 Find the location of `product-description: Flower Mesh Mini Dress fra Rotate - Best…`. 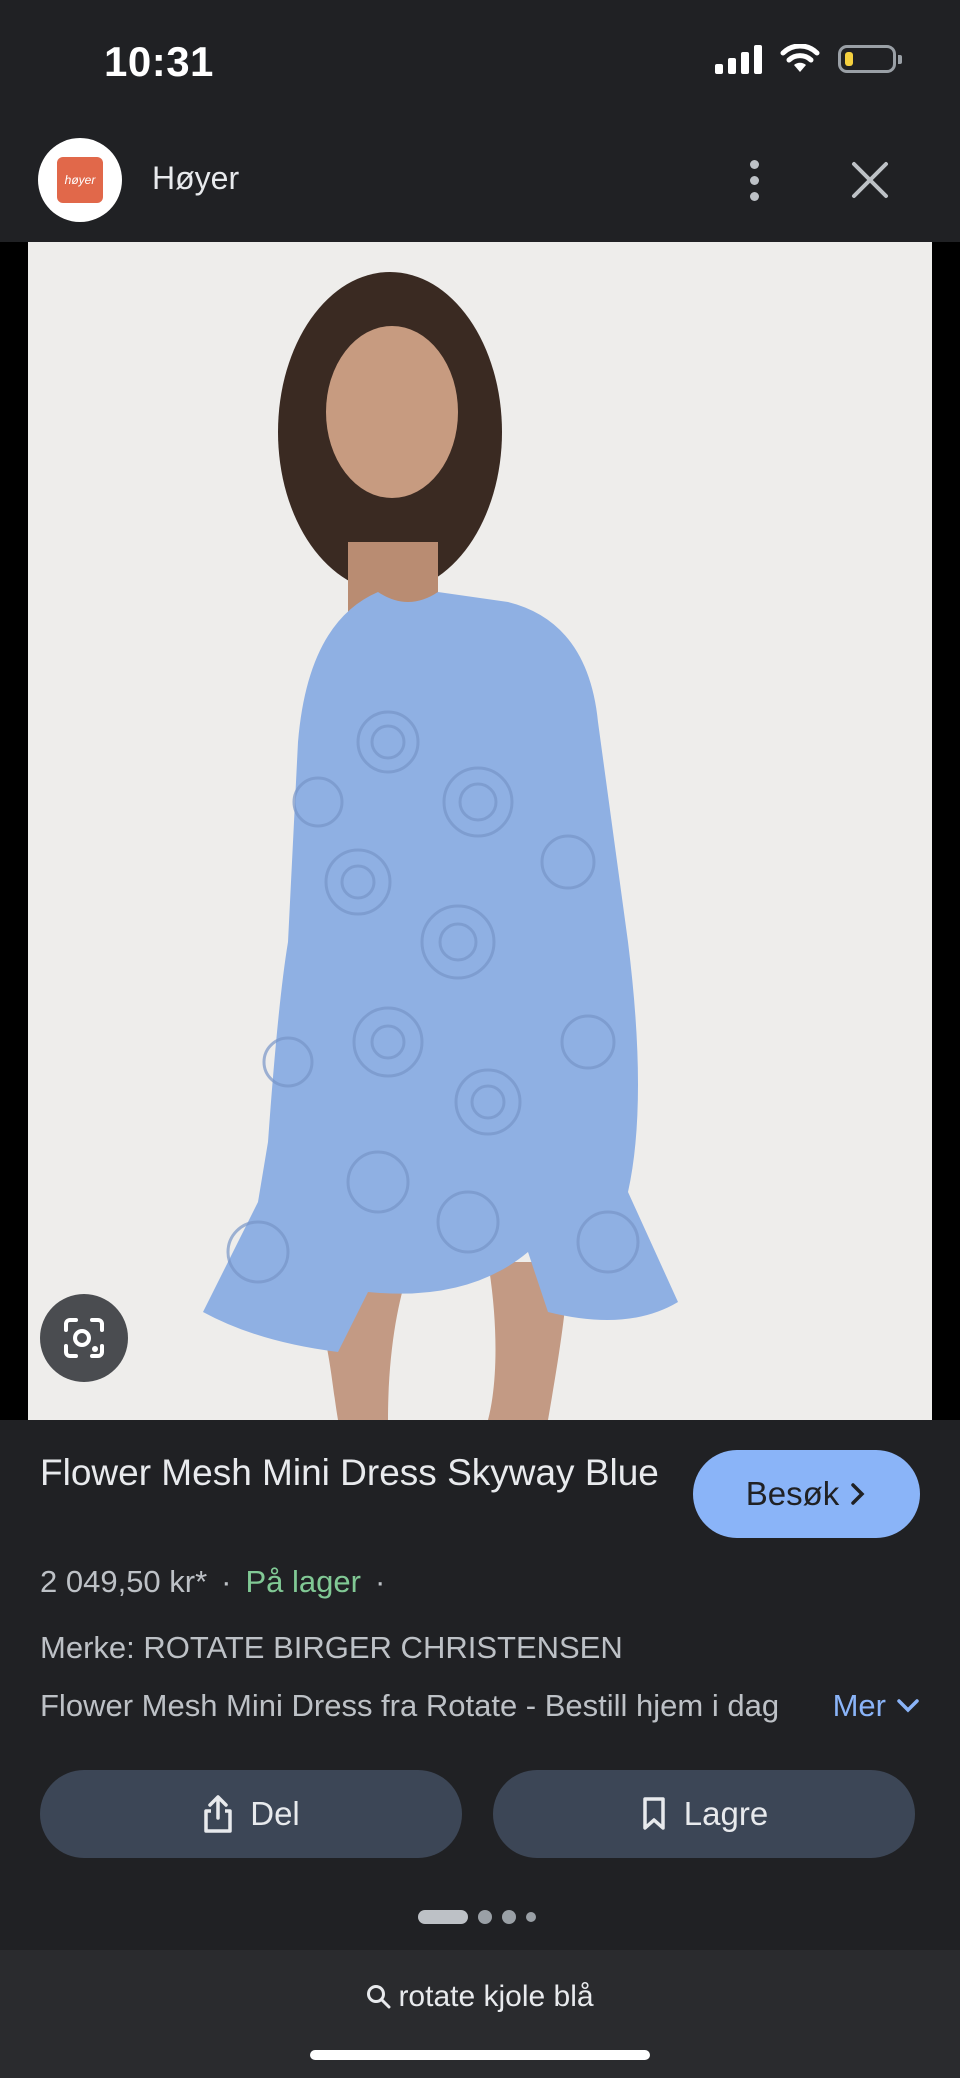

product-description: Flower Mesh Mini Dress fra Rotate - Best… is located at coordinates (410, 1705).